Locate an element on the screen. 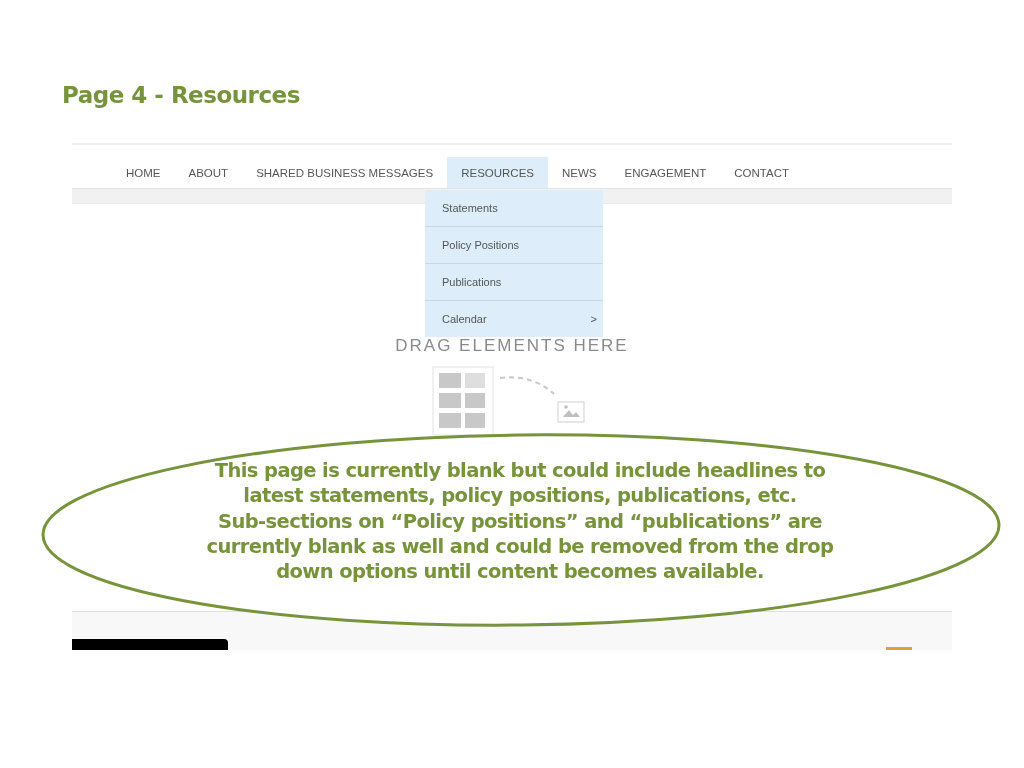 The width and height of the screenshot is (1024, 768). slide-title: Page 4 - Resources is located at coordinates (181, 95).